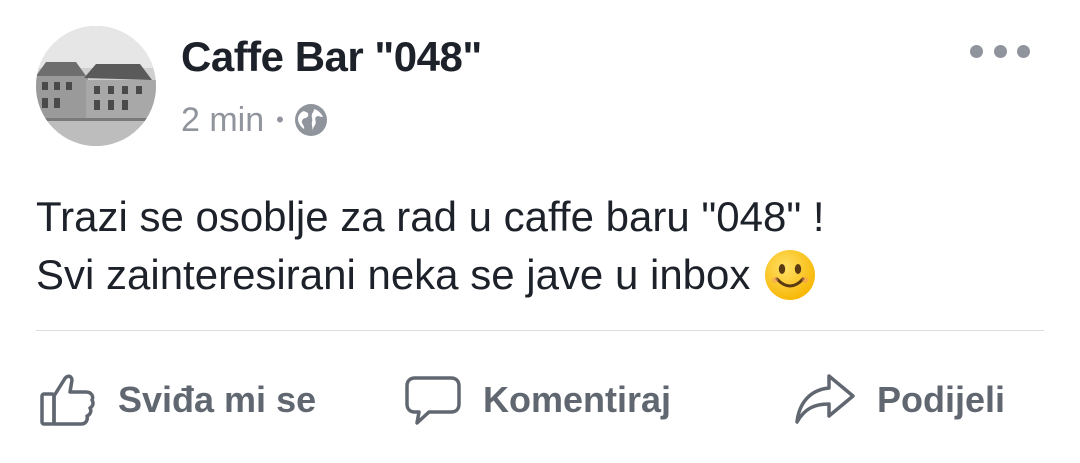 The height and width of the screenshot is (463, 1080). Describe the element at coordinates (222, 120) in the screenshot. I see `post-time: 2 min` at that location.